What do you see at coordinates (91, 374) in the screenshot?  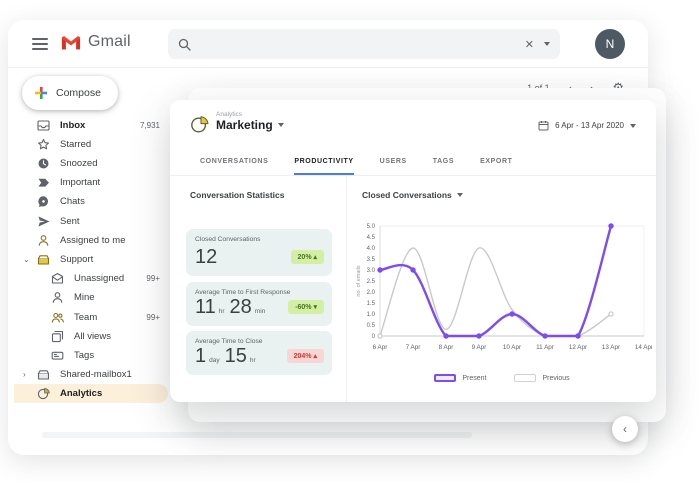 I see `sidebar-item-shared-mailbox1: › Shared-mailbox1` at bounding box center [91, 374].